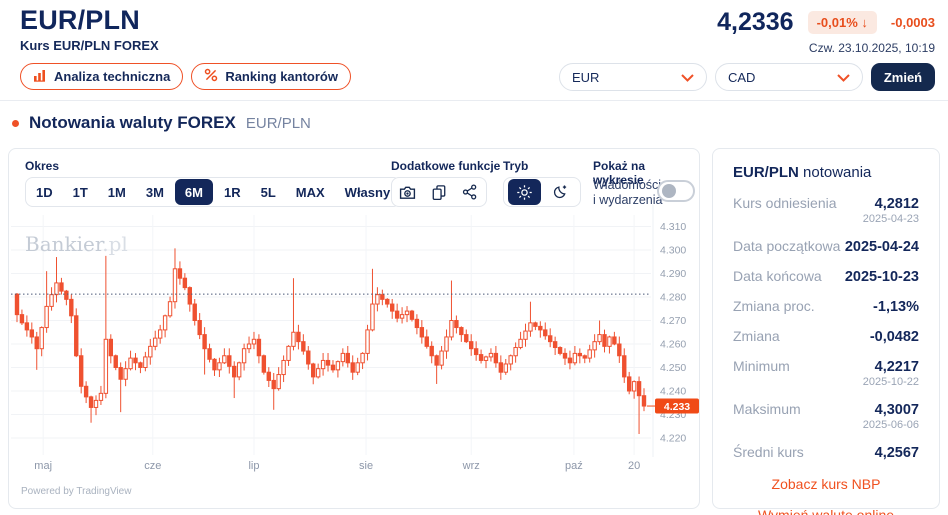  What do you see at coordinates (826, 246) in the screenshot?
I see `stat-row: Data początkowa 2025-04-24` at bounding box center [826, 246].